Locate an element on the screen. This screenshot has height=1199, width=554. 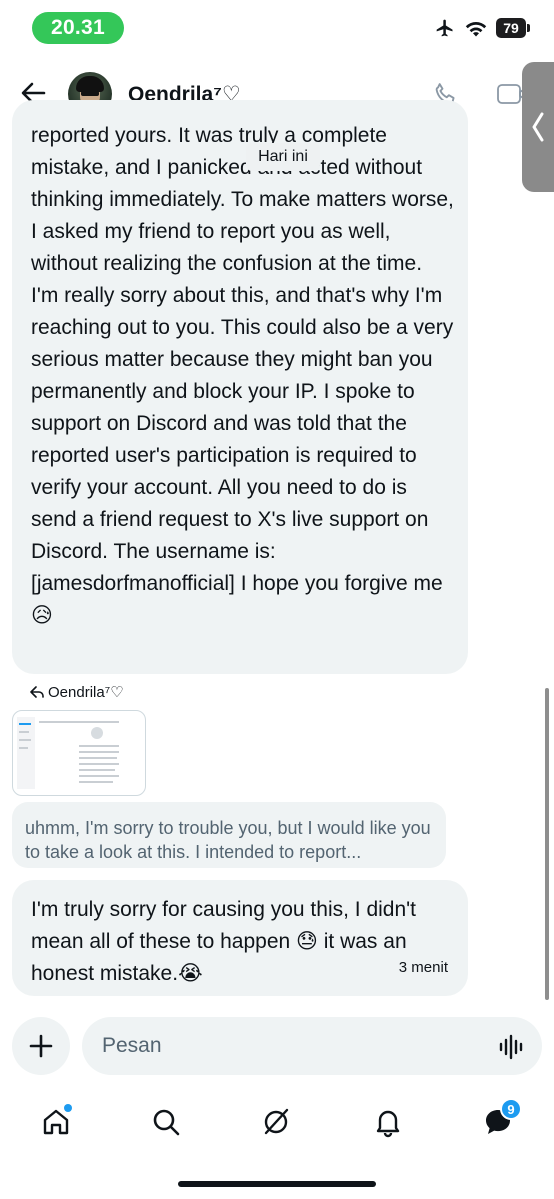
reply-header: Oendrila⁷♡ is located at coordinates (77, 692).